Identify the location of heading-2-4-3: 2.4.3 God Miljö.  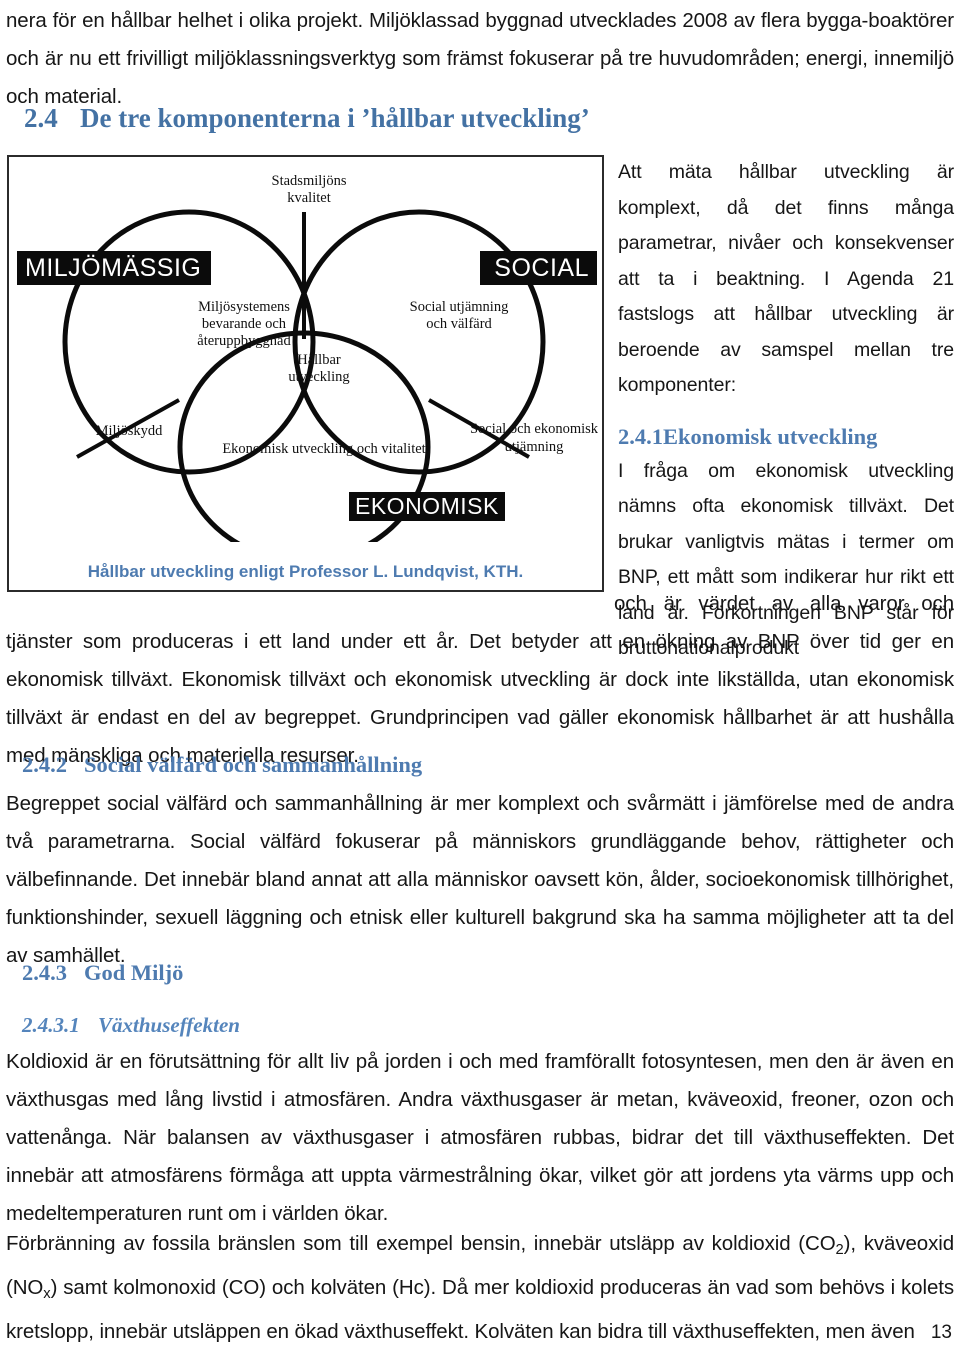
(322, 973).